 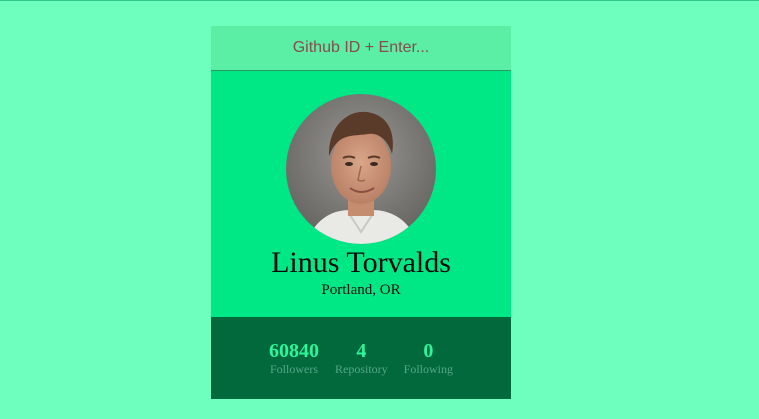 I want to click on followers-count: 60840, so click(x=293, y=351).